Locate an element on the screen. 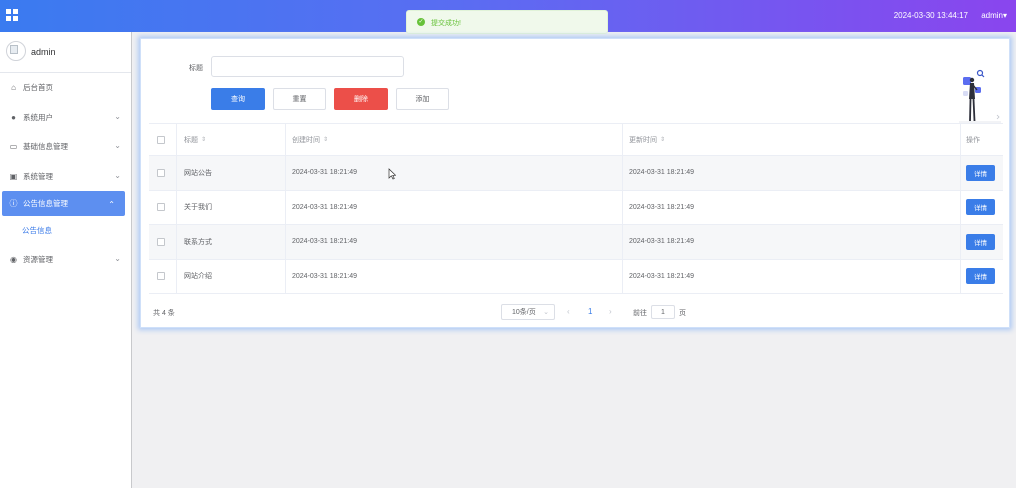  menu-grid-icon is located at coordinates (12, 15).